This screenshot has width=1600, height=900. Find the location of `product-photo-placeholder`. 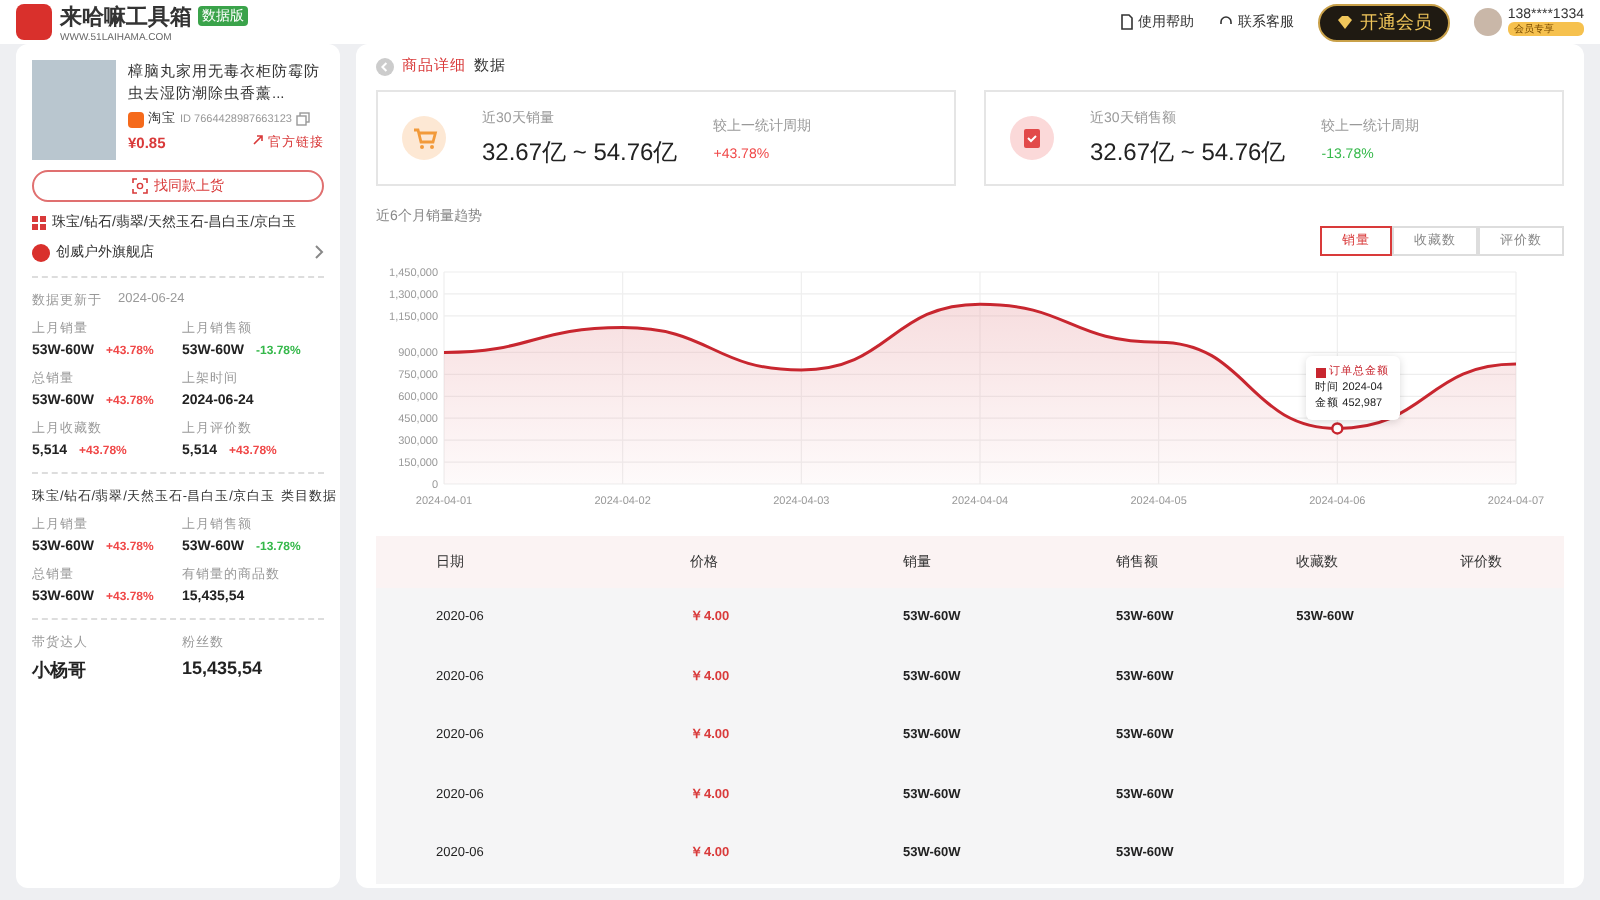

product-photo-placeholder is located at coordinates (74, 110).